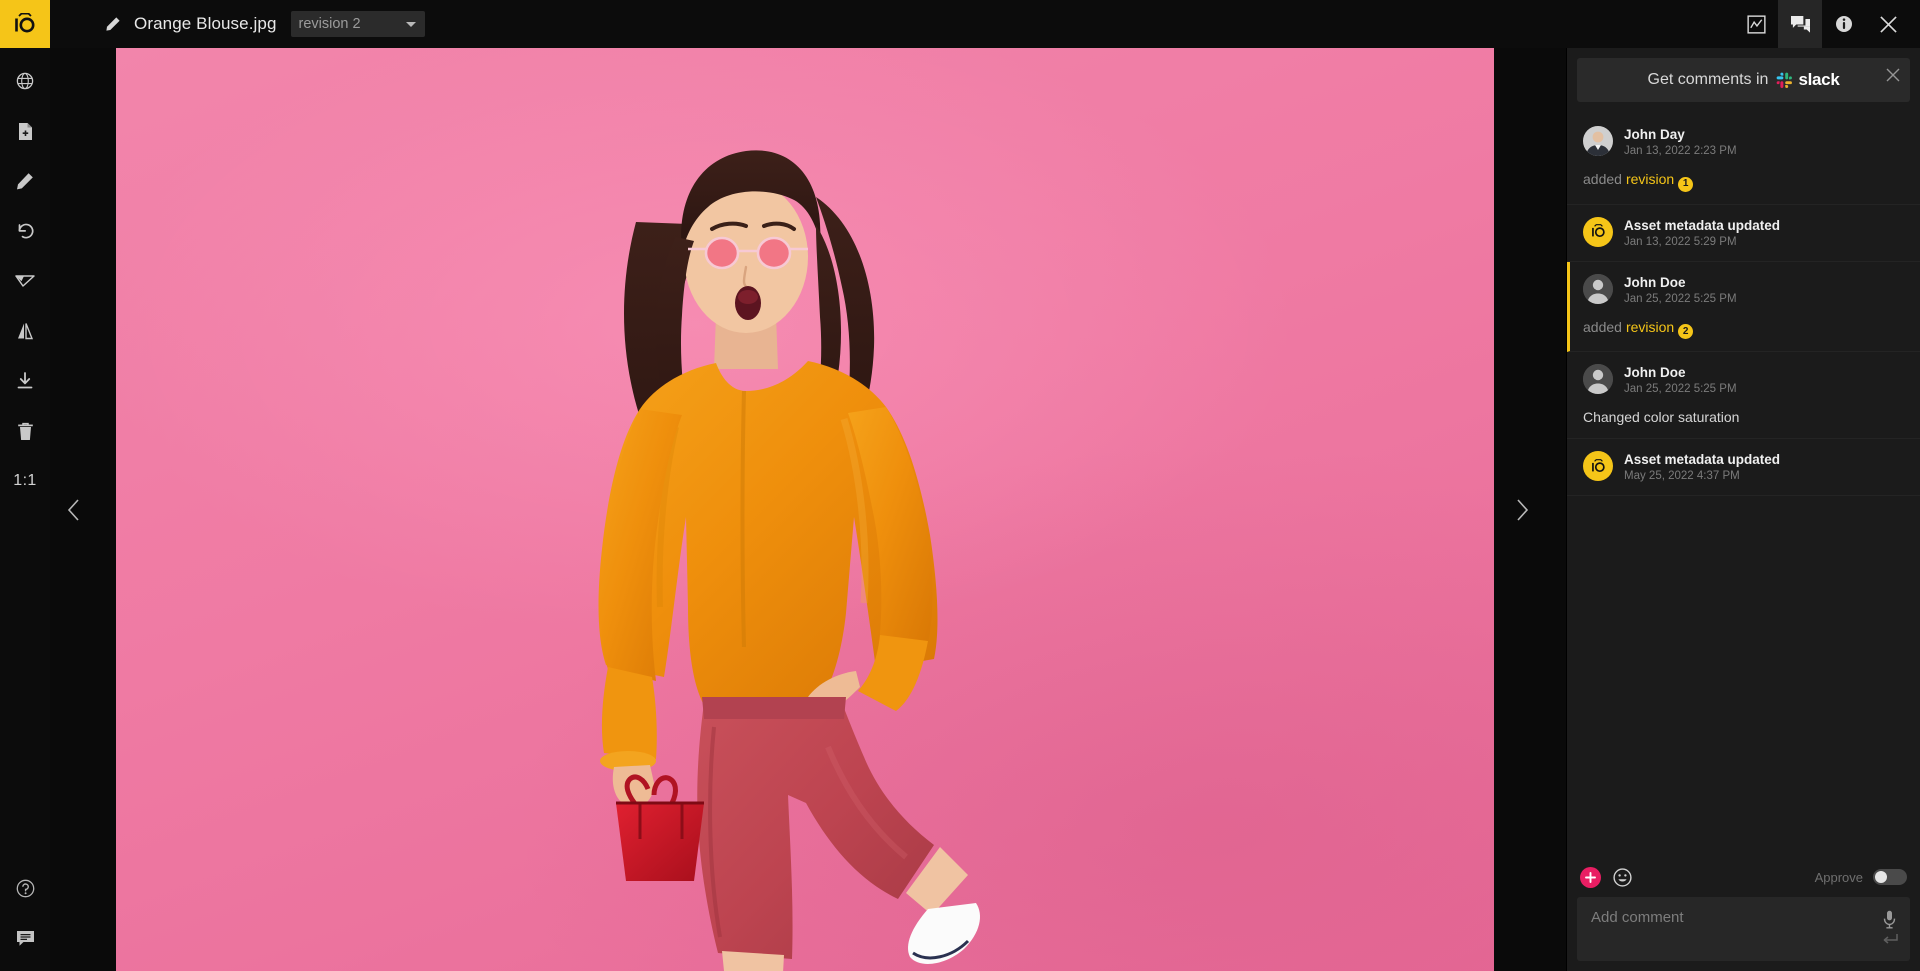 This screenshot has width=1920, height=971. I want to click on app-logo, so click(25, 24).